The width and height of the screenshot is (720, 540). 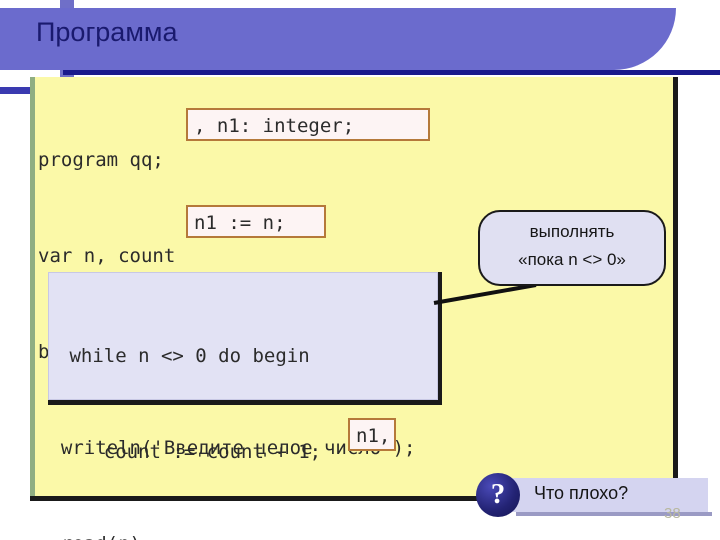 What do you see at coordinates (572, 248) in the screenshot?
I see `callout-while-explanation: выполнять «пока n <> 0»` at bounding box center [572, 248].